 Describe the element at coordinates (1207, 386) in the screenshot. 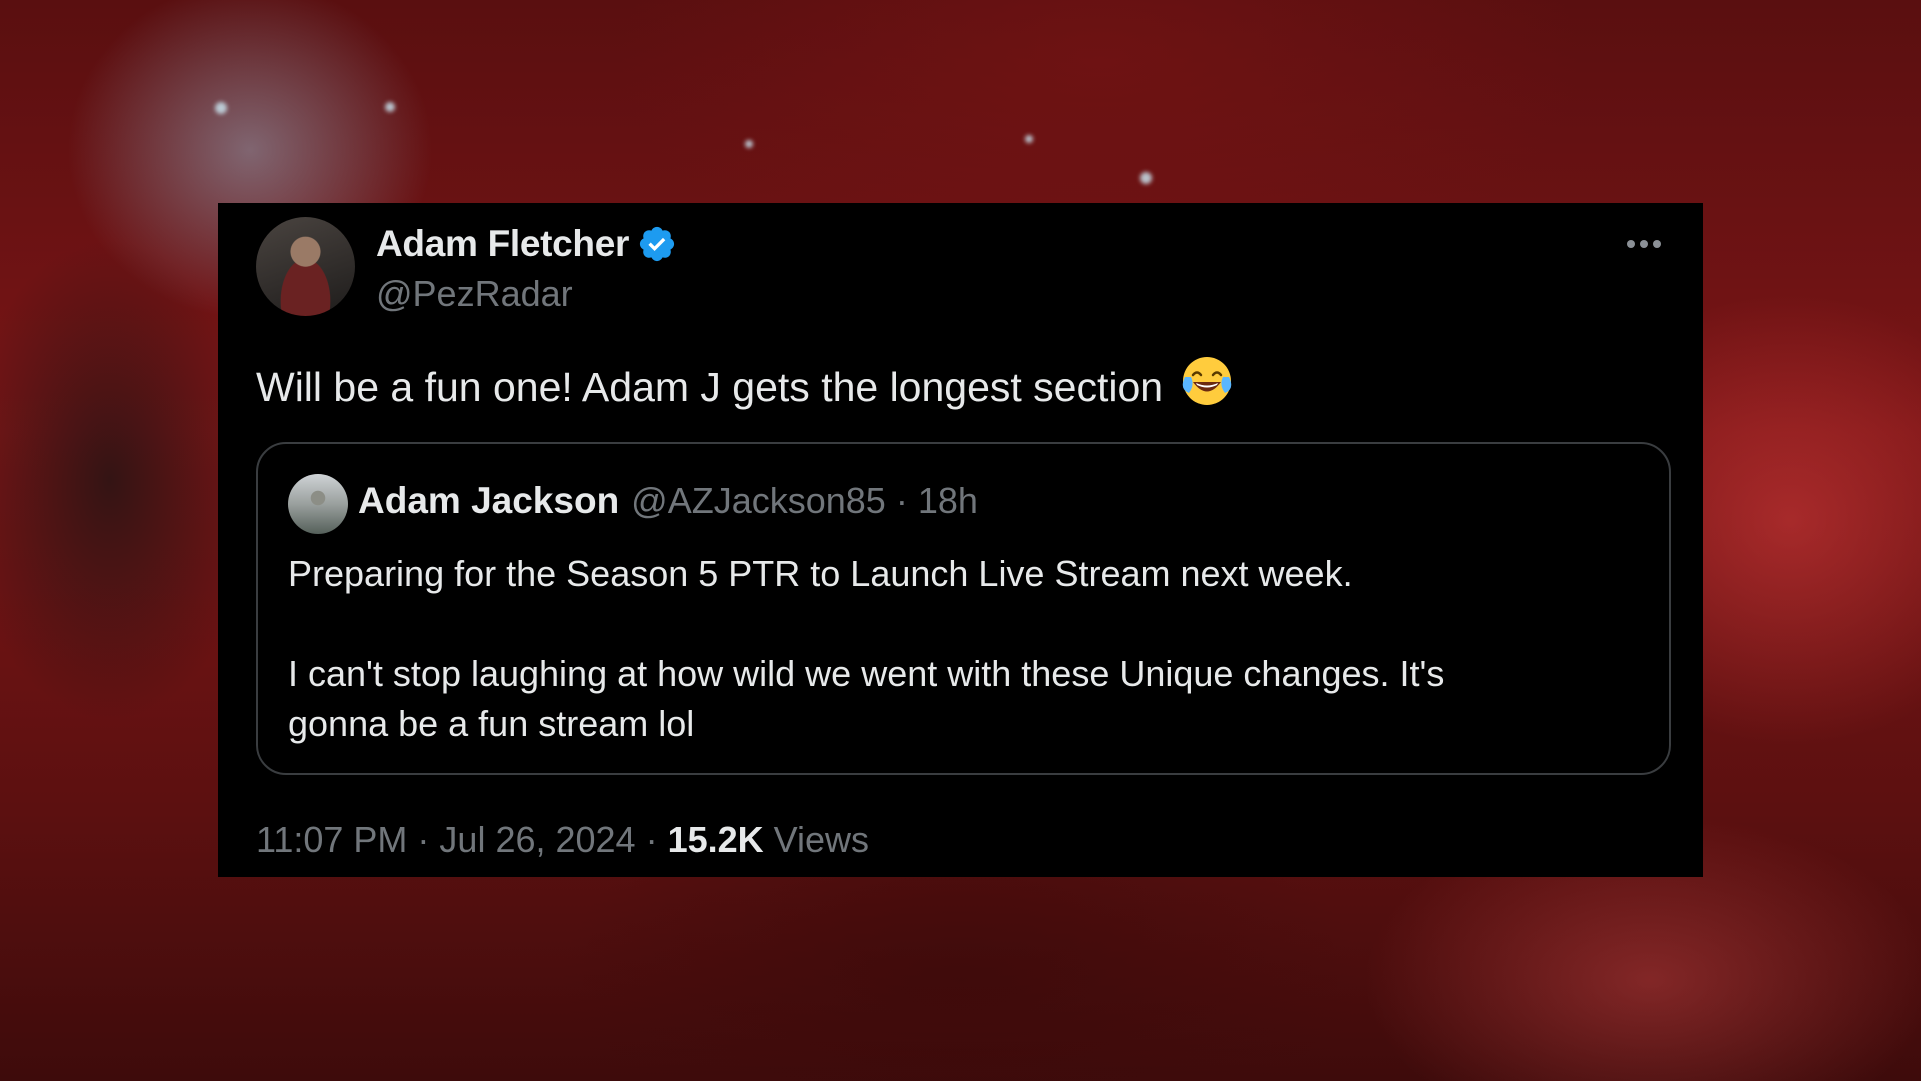

I see `face-with-tears-of-joy-icon` at that location.